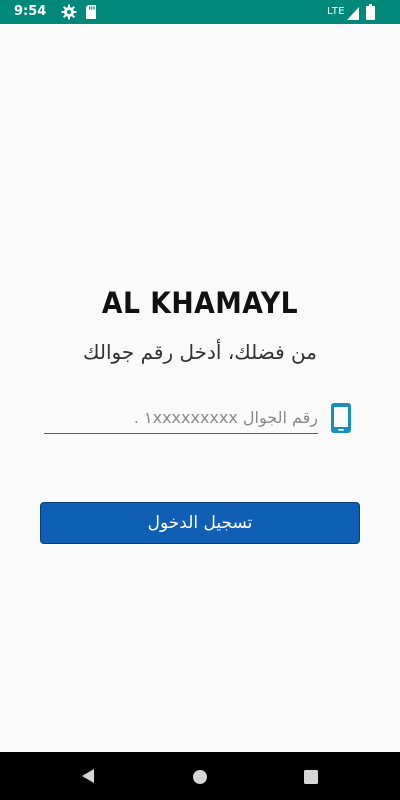  I want to click on app-title: AL KHAMAYL, so click(200, 303).